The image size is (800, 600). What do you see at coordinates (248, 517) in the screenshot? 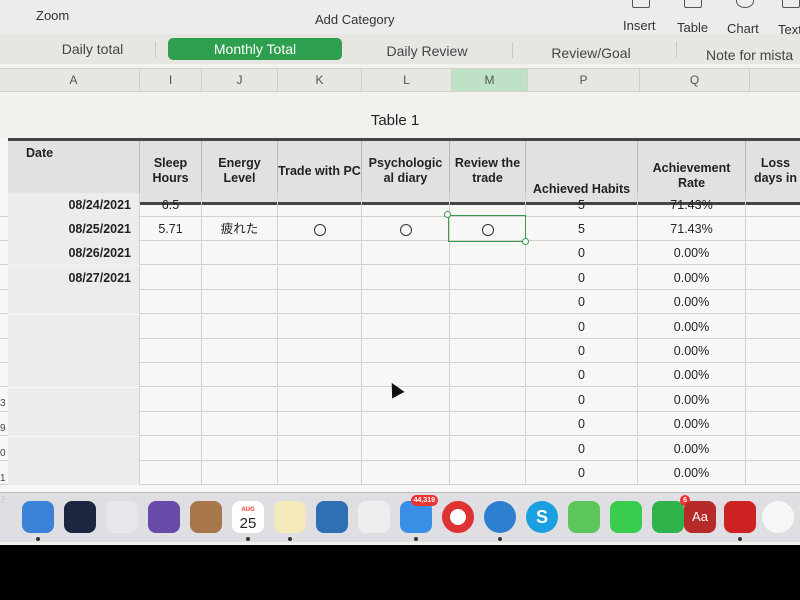
I see `calendar-icon: AUG 25` at bounding box center [248, 517].